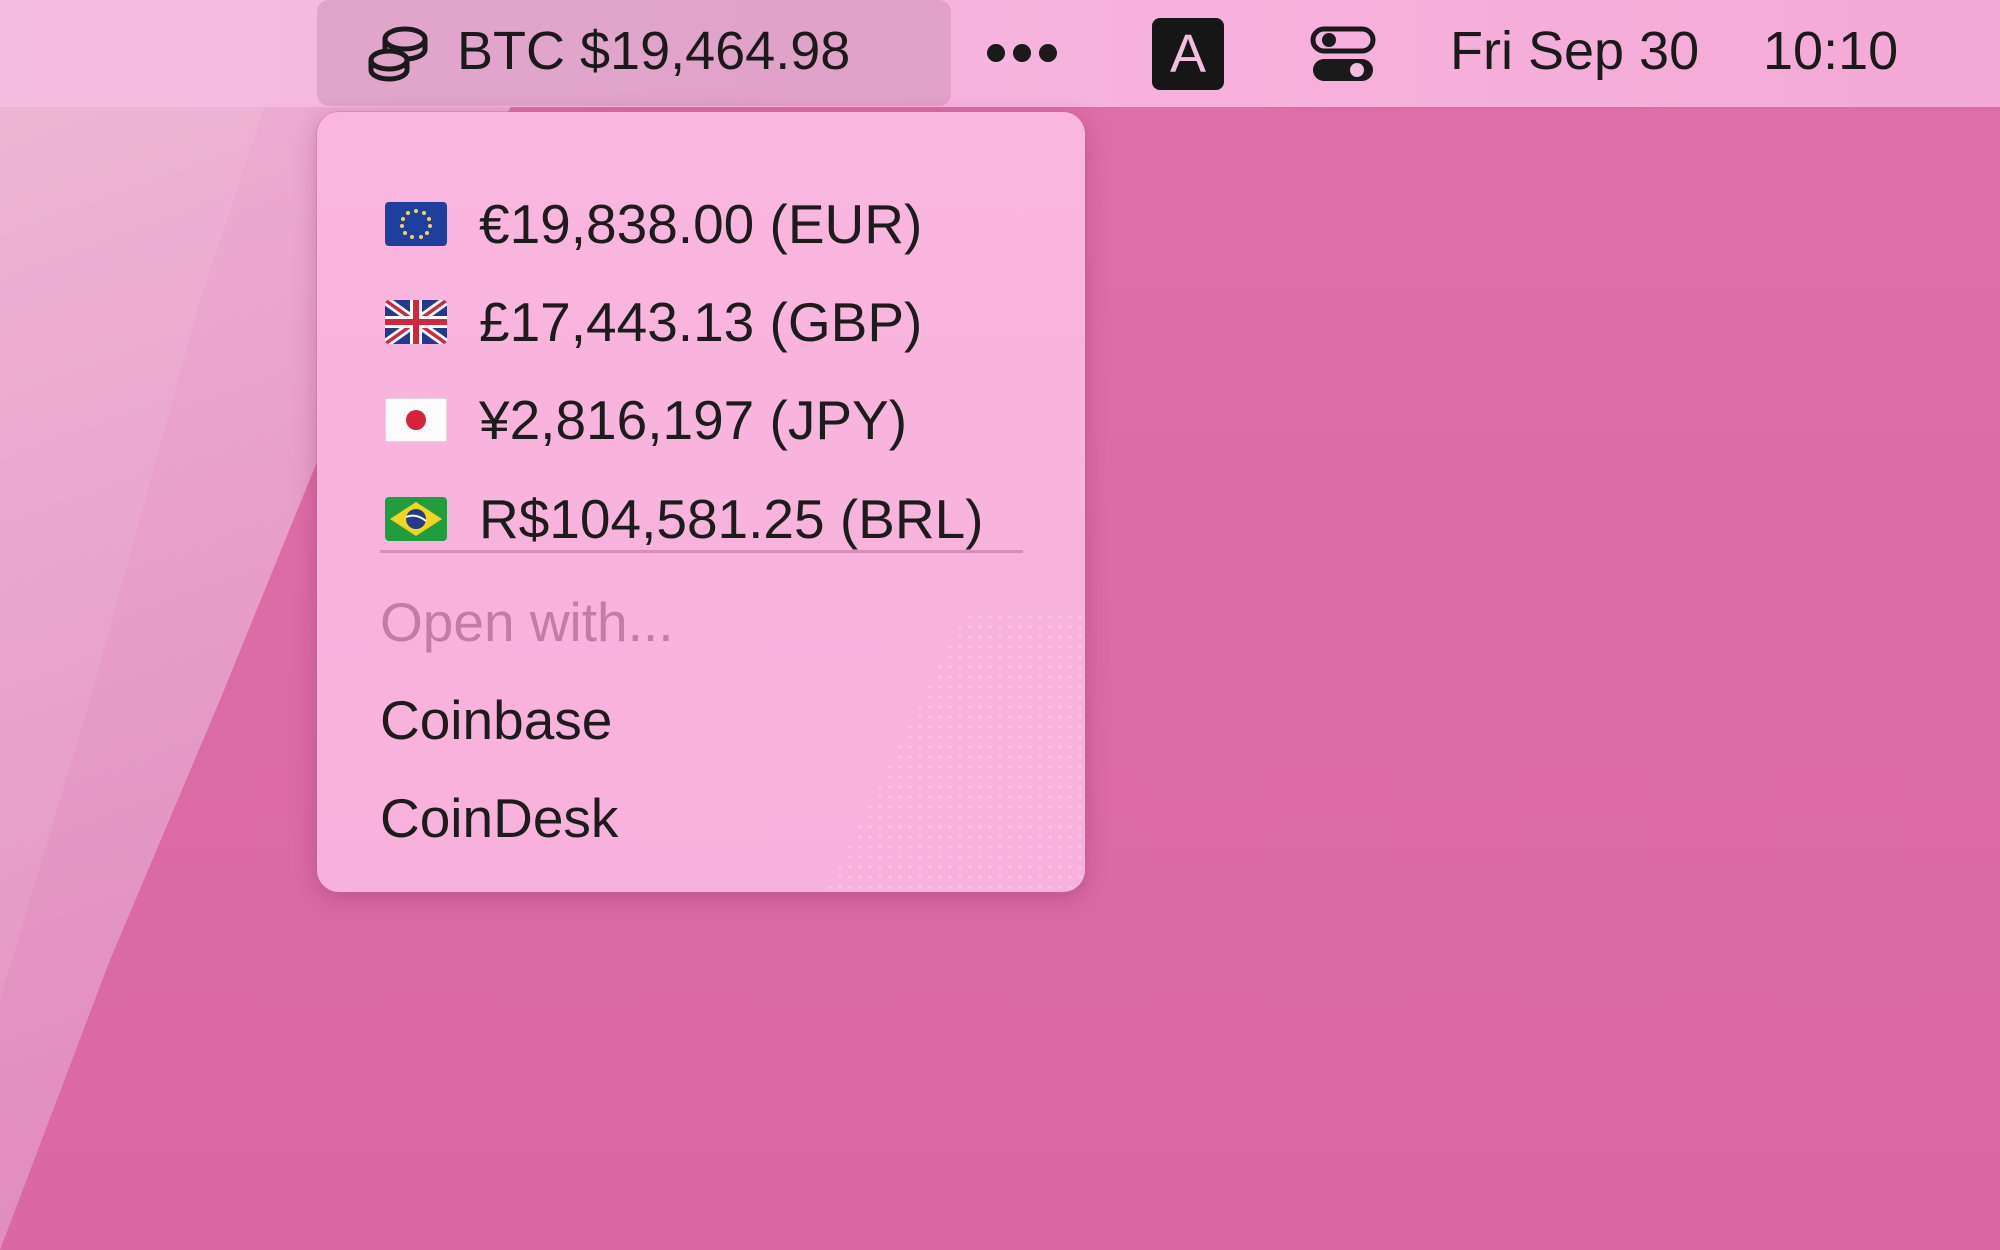  I want to click on brazil-flag-icon, so click(416, 519).